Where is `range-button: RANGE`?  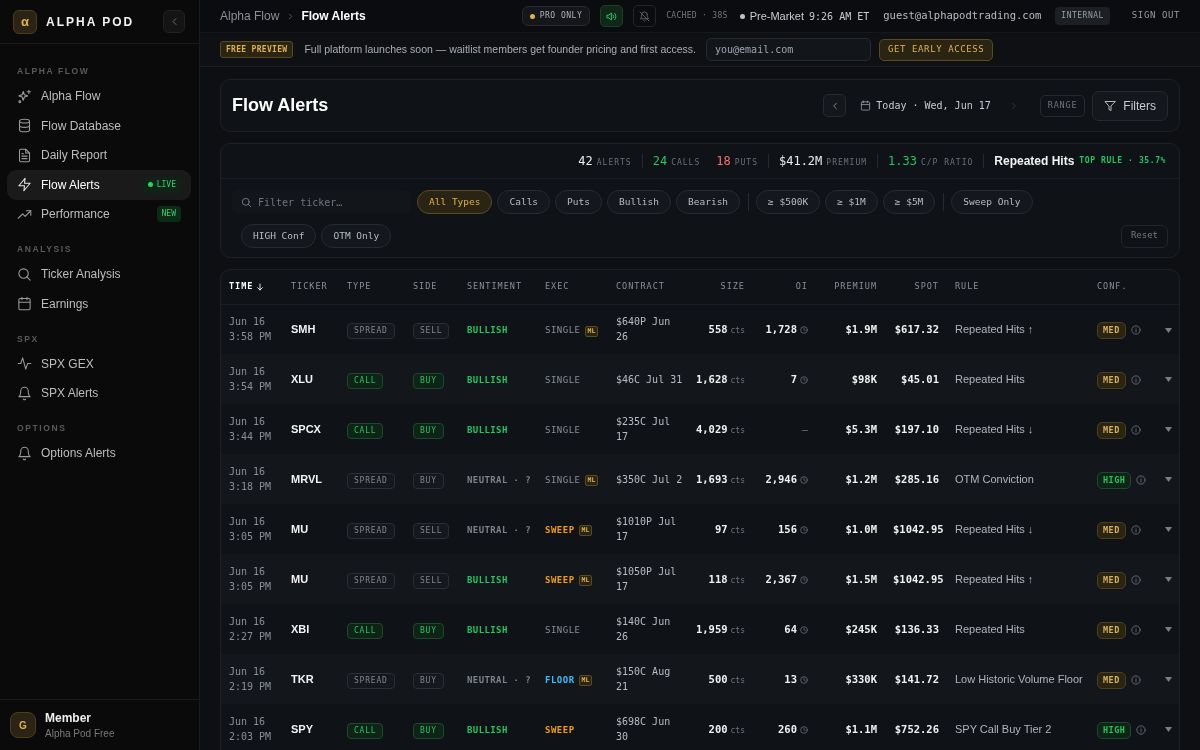 range-button: RANGE is located at coordinates (1062, 105).